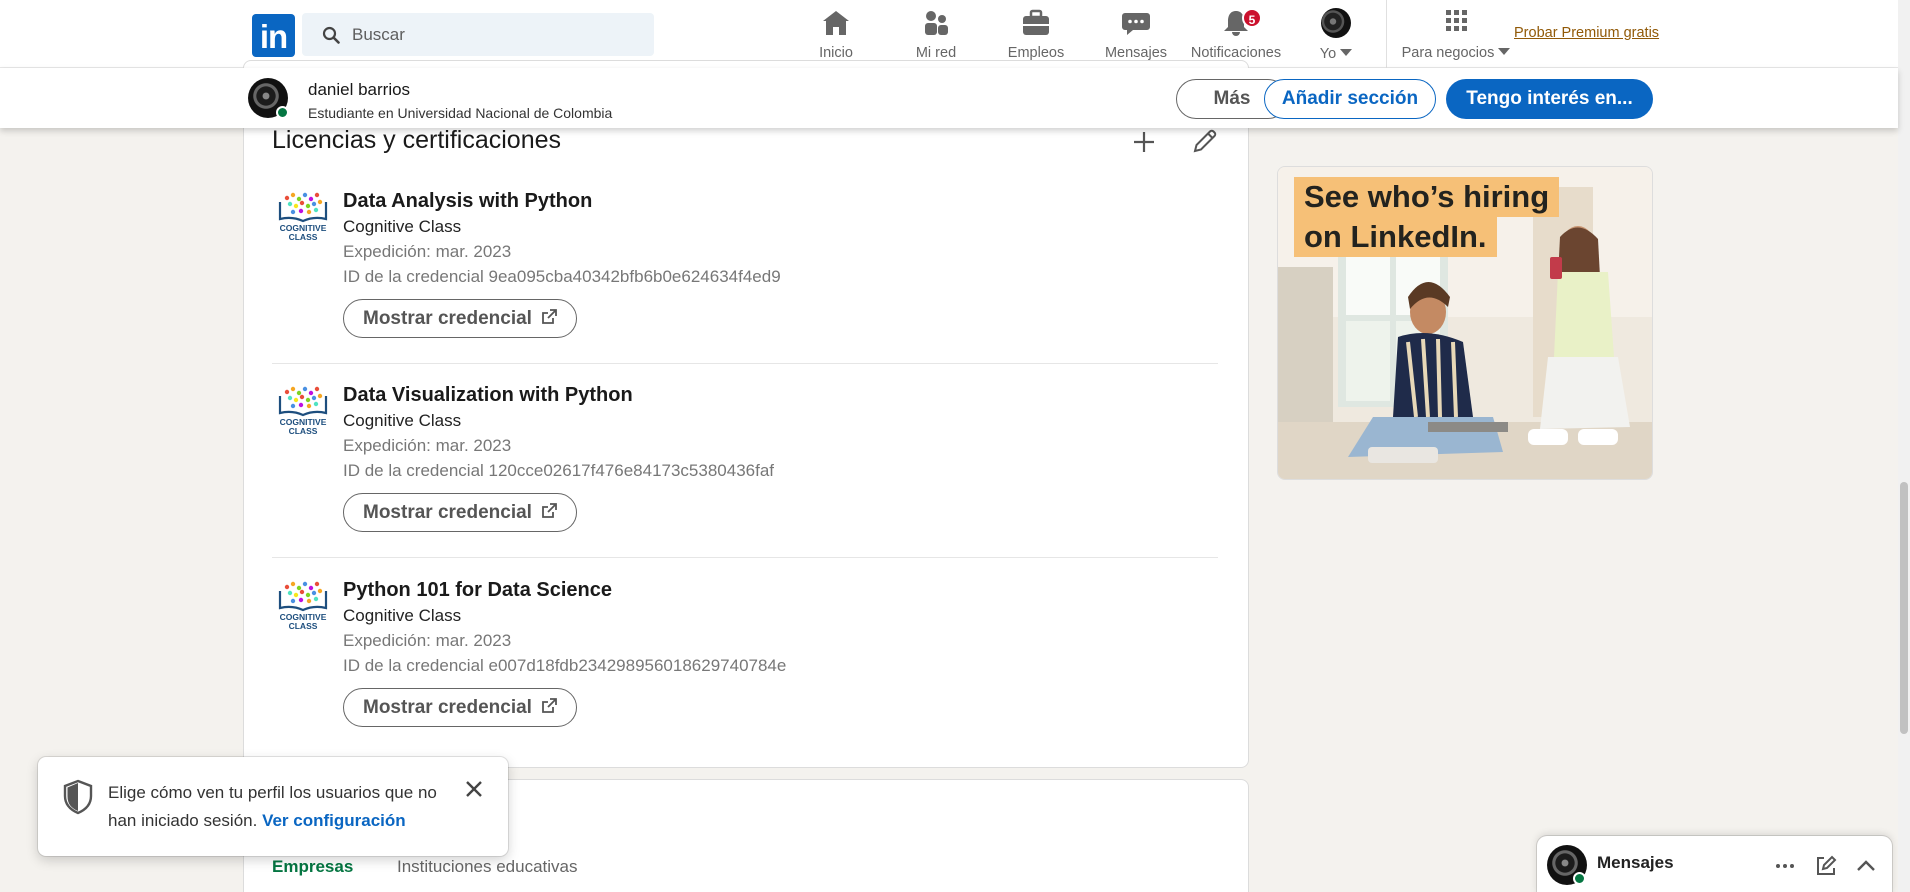 The image size is (1910, 892). What do you see at coordinates (1136, 24) in the screenshot?
I see `chat-icon` at bounding box center [1136, 24].